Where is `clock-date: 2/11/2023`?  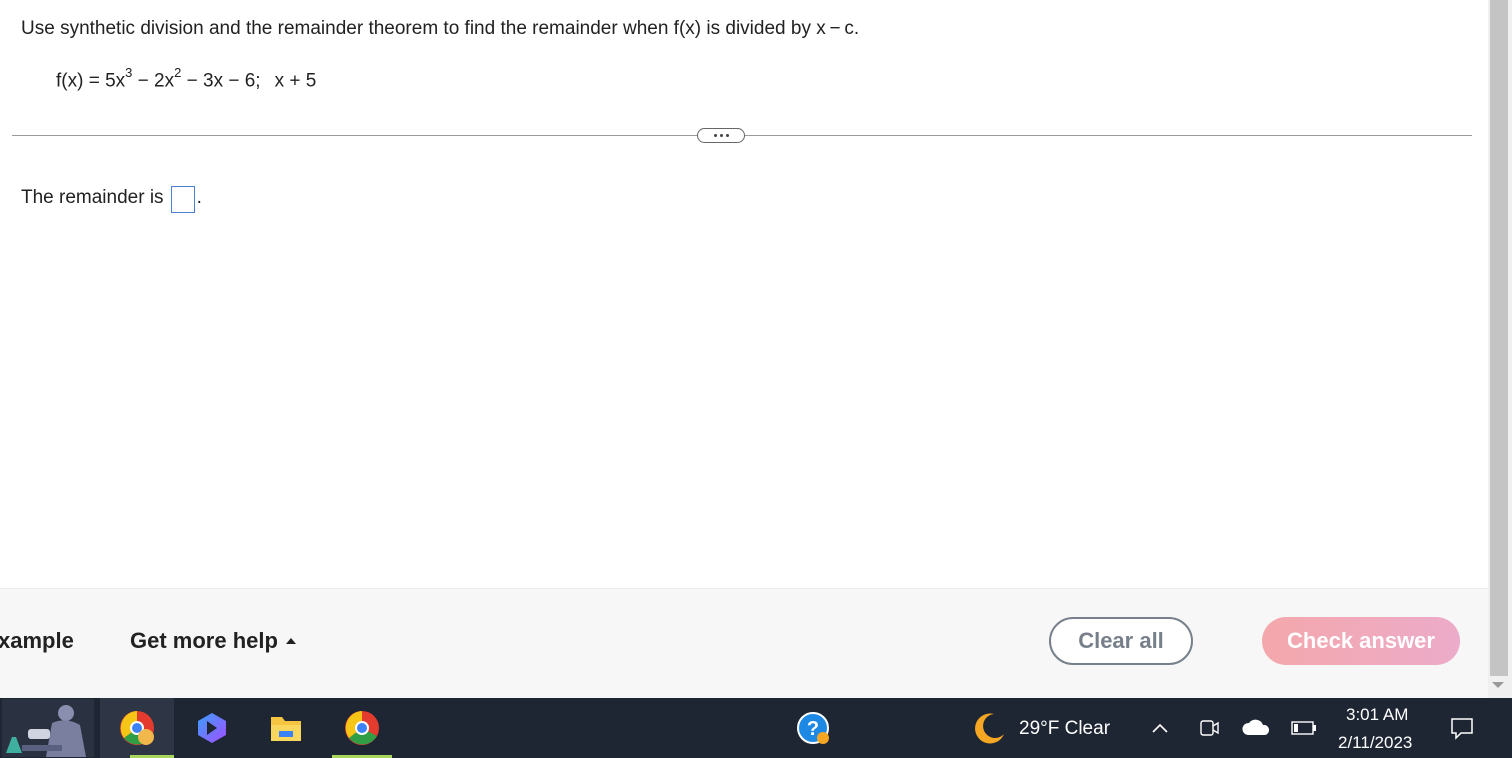 clock-date: 2/11/2023 is located at coordinates (1375, 743).